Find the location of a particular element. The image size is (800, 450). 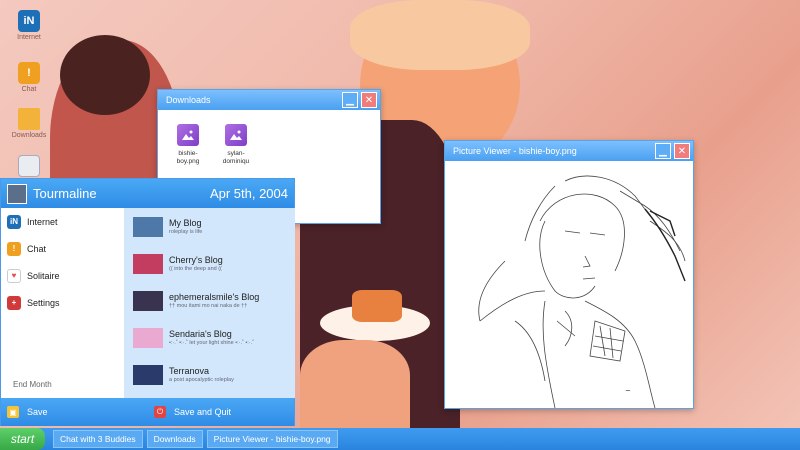

menu-item-settings: + Settings is located at coordinates (62, 302).